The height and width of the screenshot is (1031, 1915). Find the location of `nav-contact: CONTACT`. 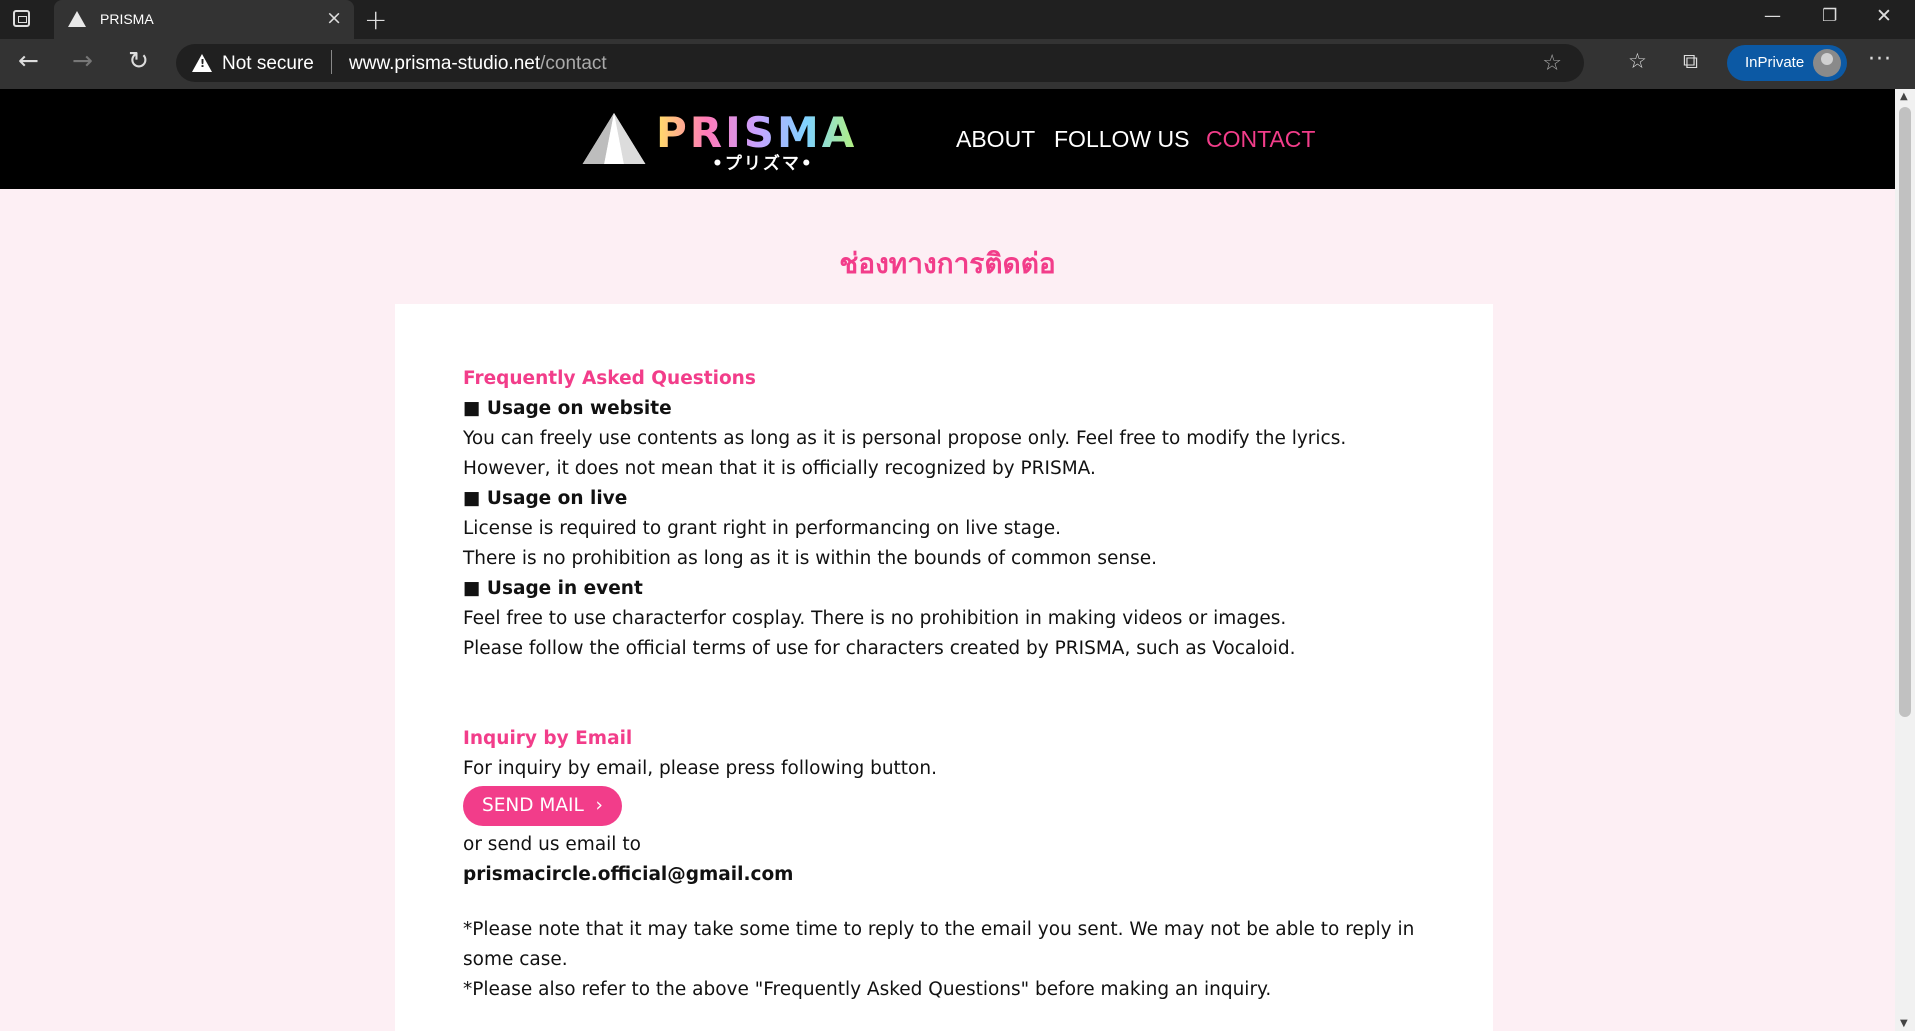

nav-contact: CONTACT is located at coordinates (1260, 139).